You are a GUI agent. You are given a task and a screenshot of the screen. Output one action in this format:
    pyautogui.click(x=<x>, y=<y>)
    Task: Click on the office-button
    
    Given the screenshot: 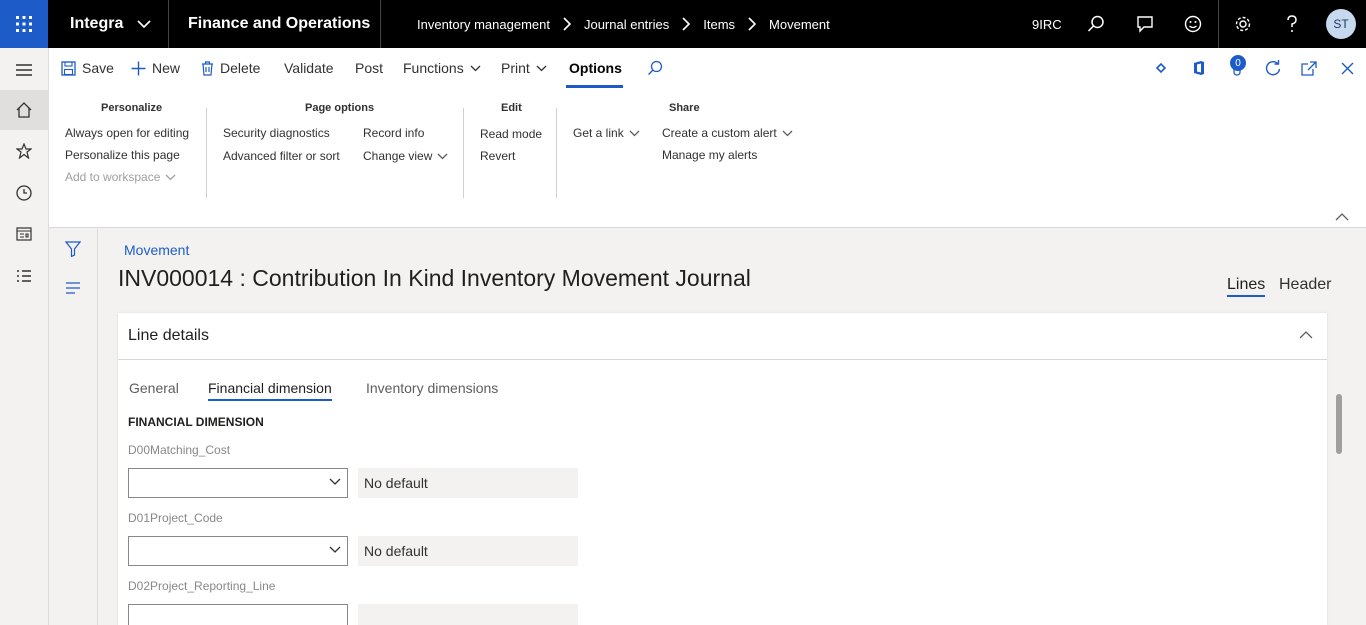 What is the action you would take?
    pyautogui.click(x=1199, y=68)
    